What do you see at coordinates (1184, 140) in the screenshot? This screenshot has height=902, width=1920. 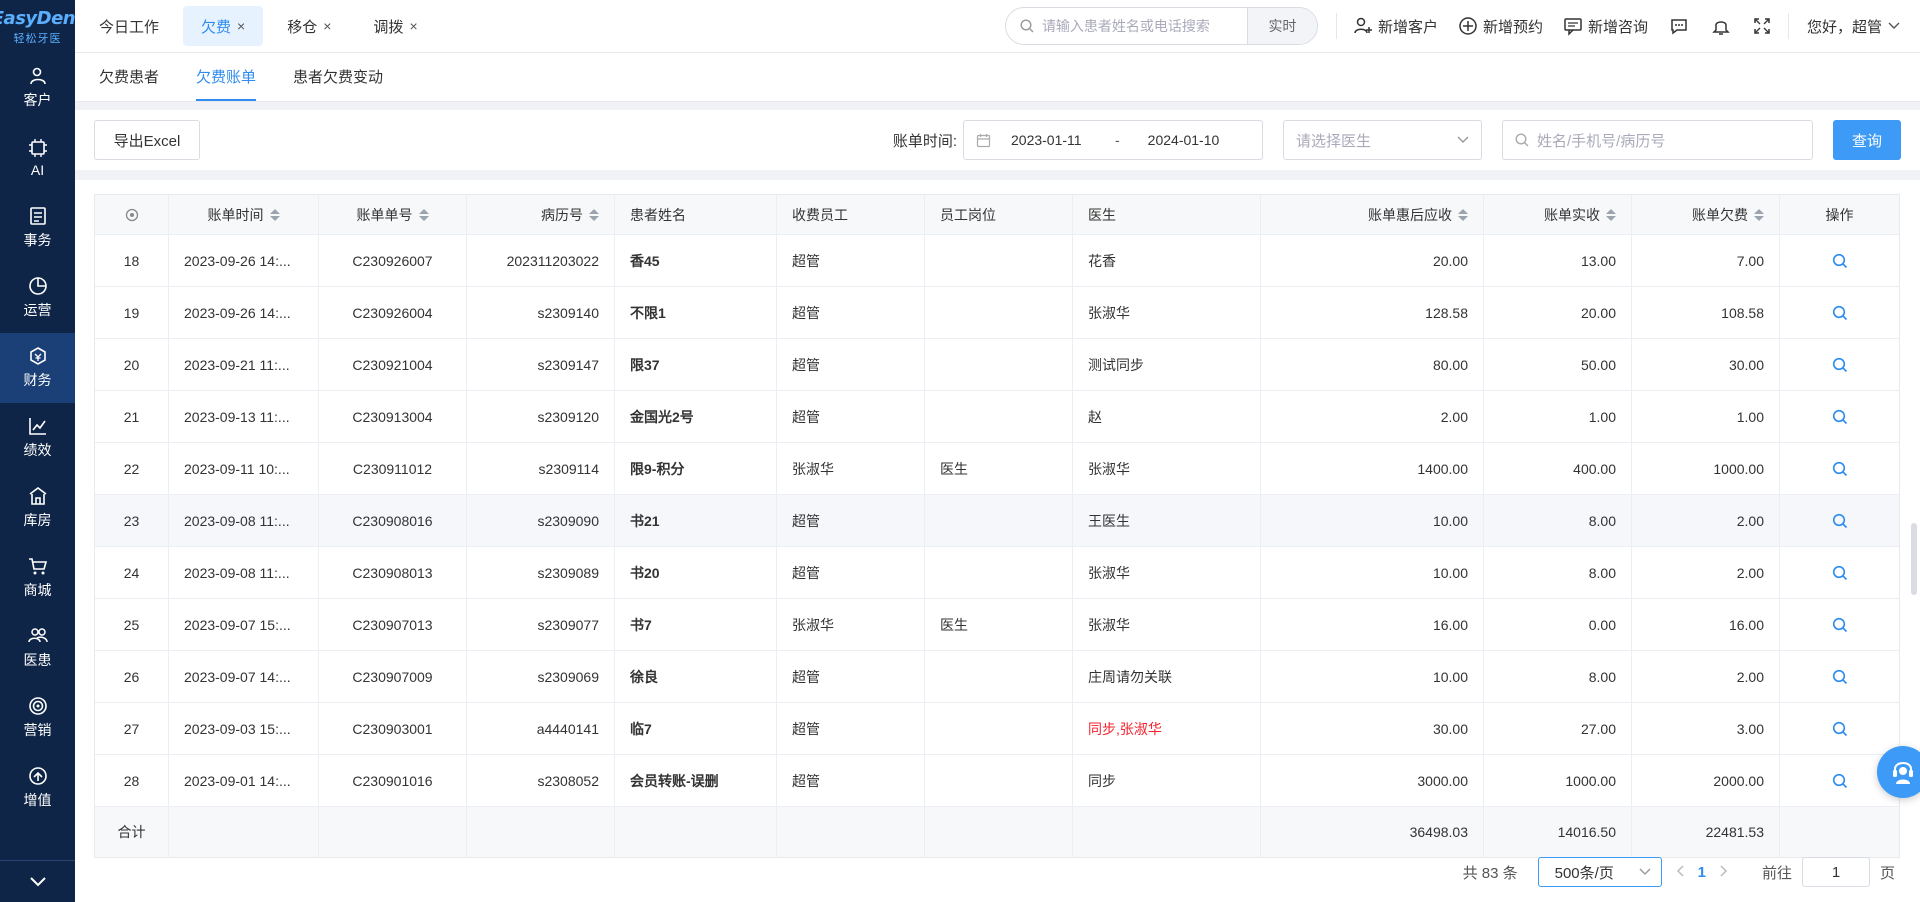 I see `date-end: 2024-01-10` at bounding box center [1184, 140].